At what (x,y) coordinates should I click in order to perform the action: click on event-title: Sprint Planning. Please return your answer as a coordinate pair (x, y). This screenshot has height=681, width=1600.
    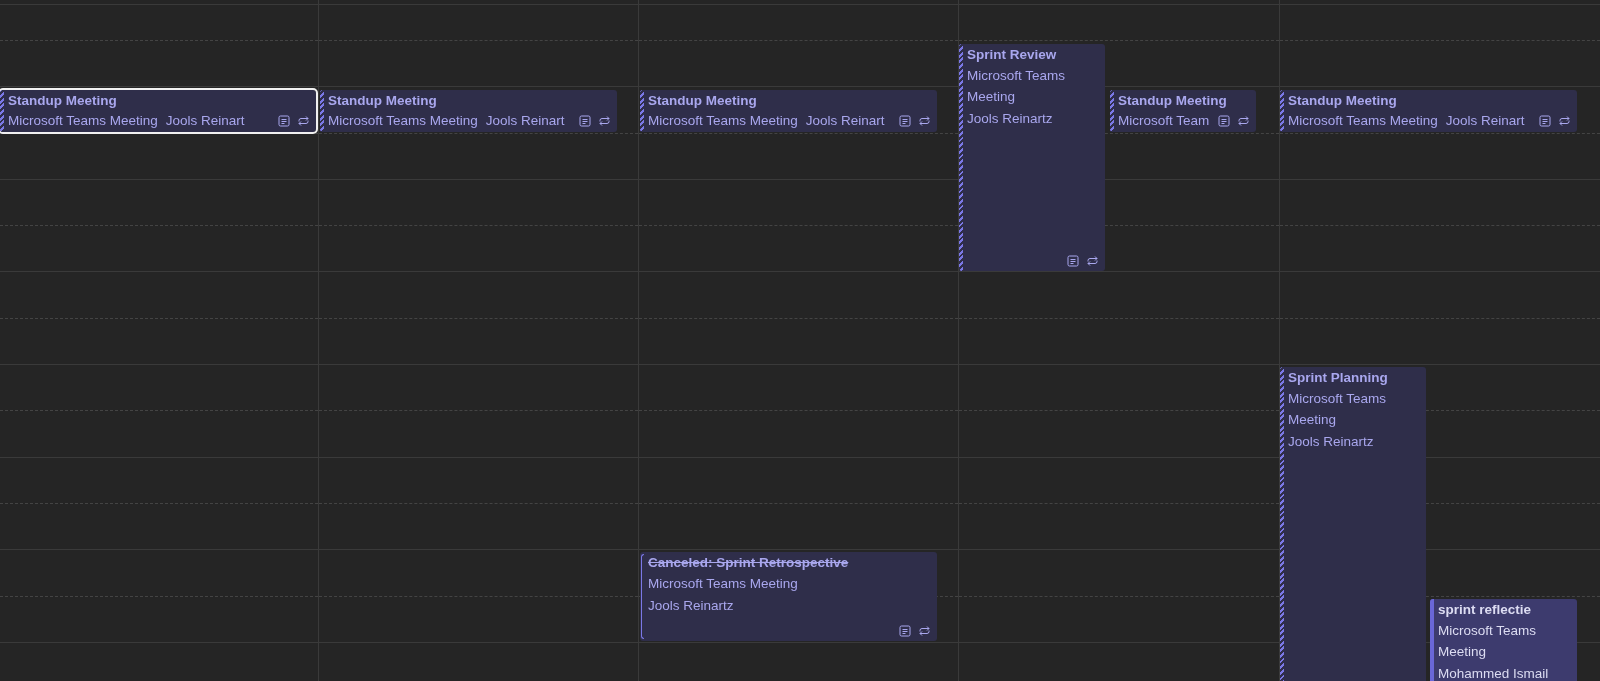
    Looking at the image, I should click on (1338, 378).